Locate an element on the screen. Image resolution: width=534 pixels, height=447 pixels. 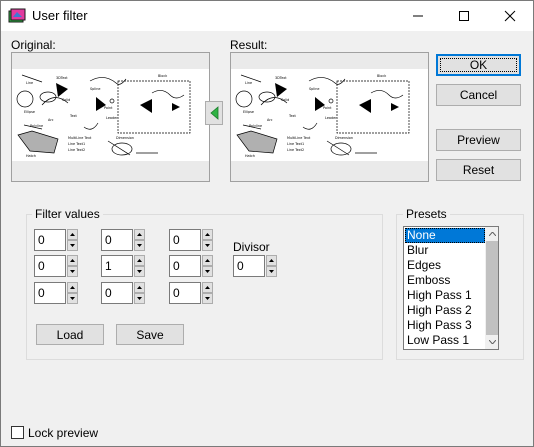
maximize-button is located at coordinates (464, 16).